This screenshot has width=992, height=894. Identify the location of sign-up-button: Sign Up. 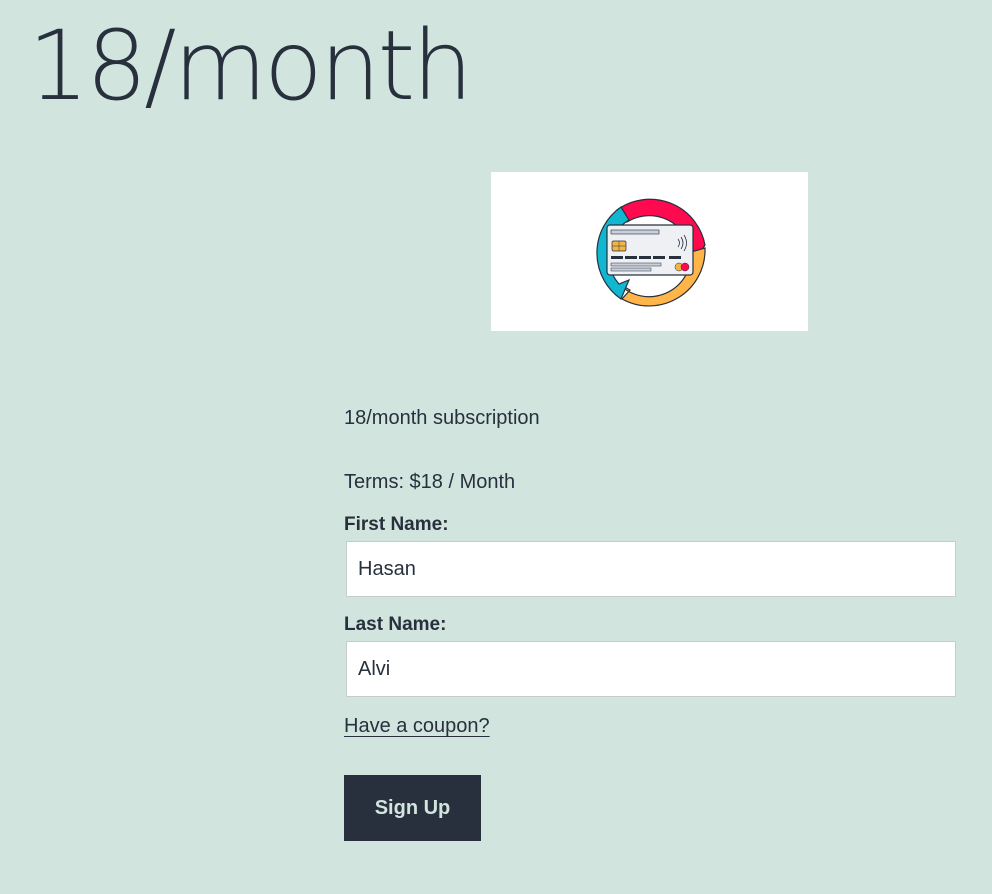
(412, 808).